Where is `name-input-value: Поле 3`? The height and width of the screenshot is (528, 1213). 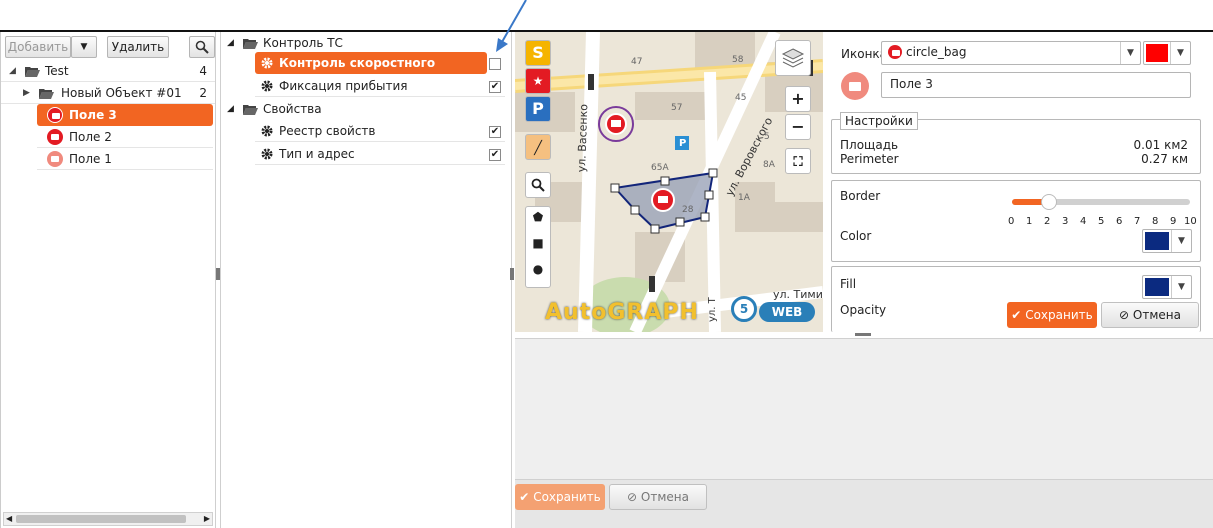
name-input-value: Поле 3 is located at coordinates (911, 84).